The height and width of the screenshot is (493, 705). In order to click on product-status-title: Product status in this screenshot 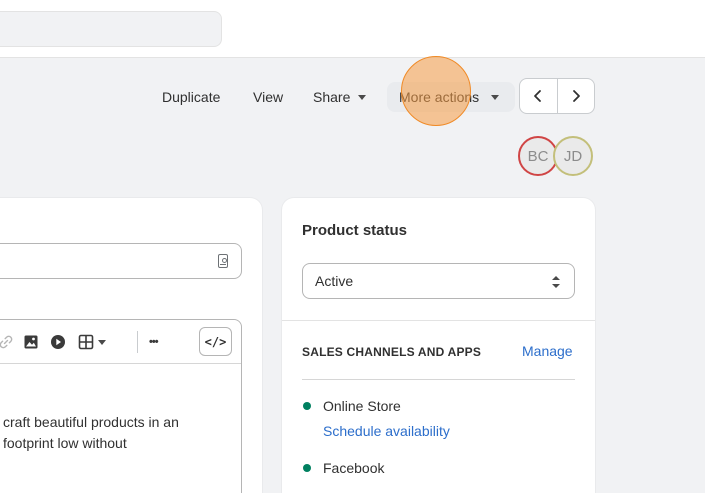, I will do `click(355, 230)`.